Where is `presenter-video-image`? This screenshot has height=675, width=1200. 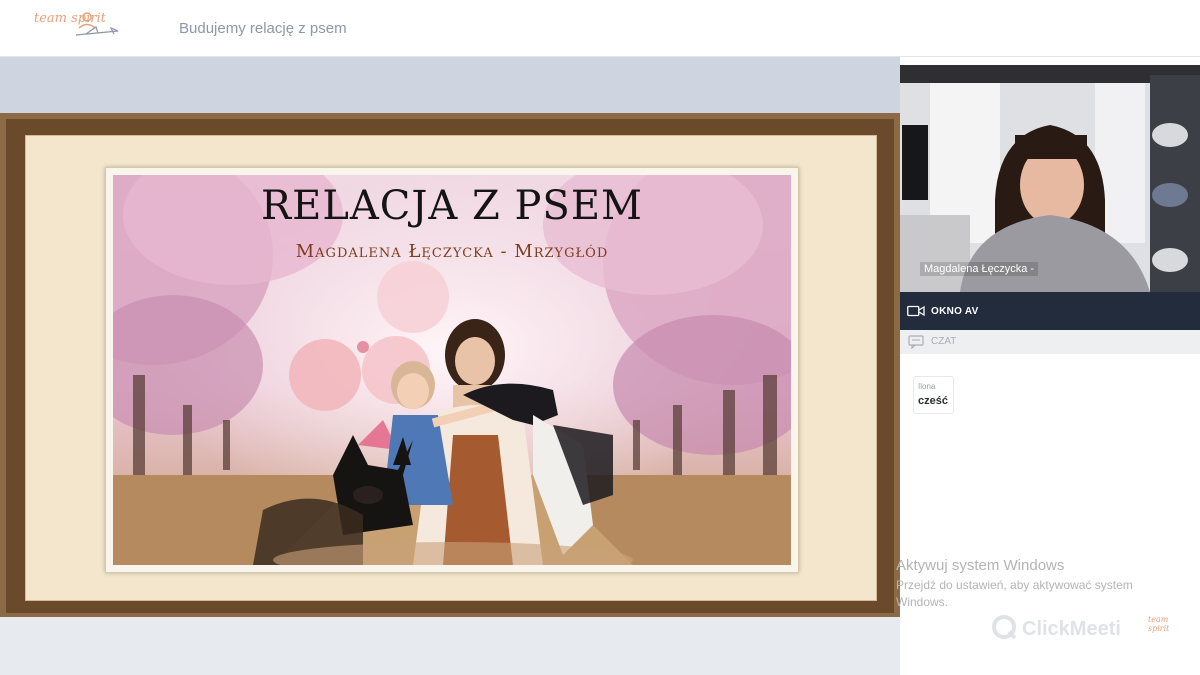
presenter-video-image is located at coordinates (1050, 178).